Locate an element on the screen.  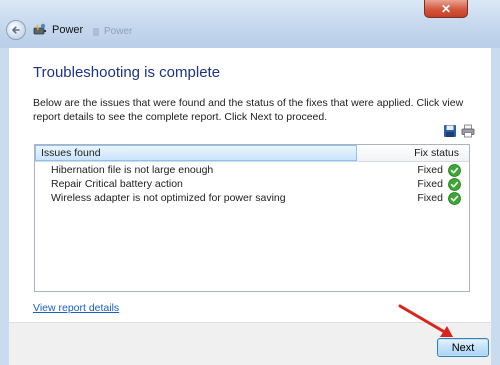
back-button is located at coordinates (16, 30).